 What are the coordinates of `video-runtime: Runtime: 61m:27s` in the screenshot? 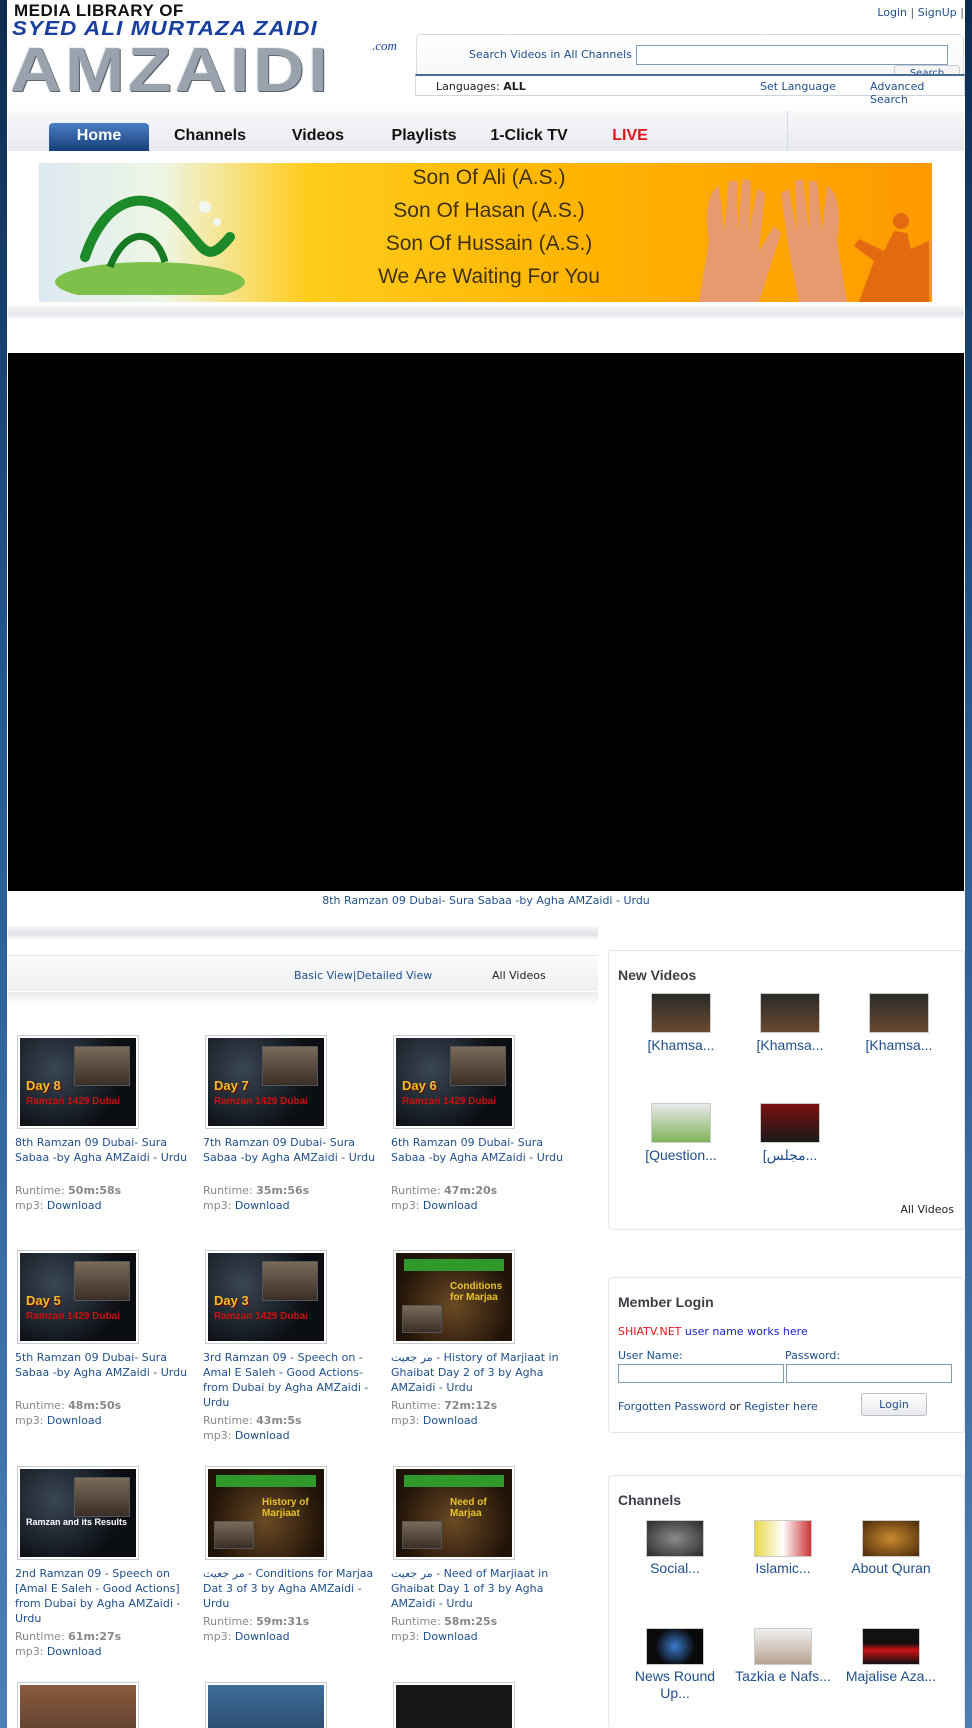 It's located at (68, 1636).